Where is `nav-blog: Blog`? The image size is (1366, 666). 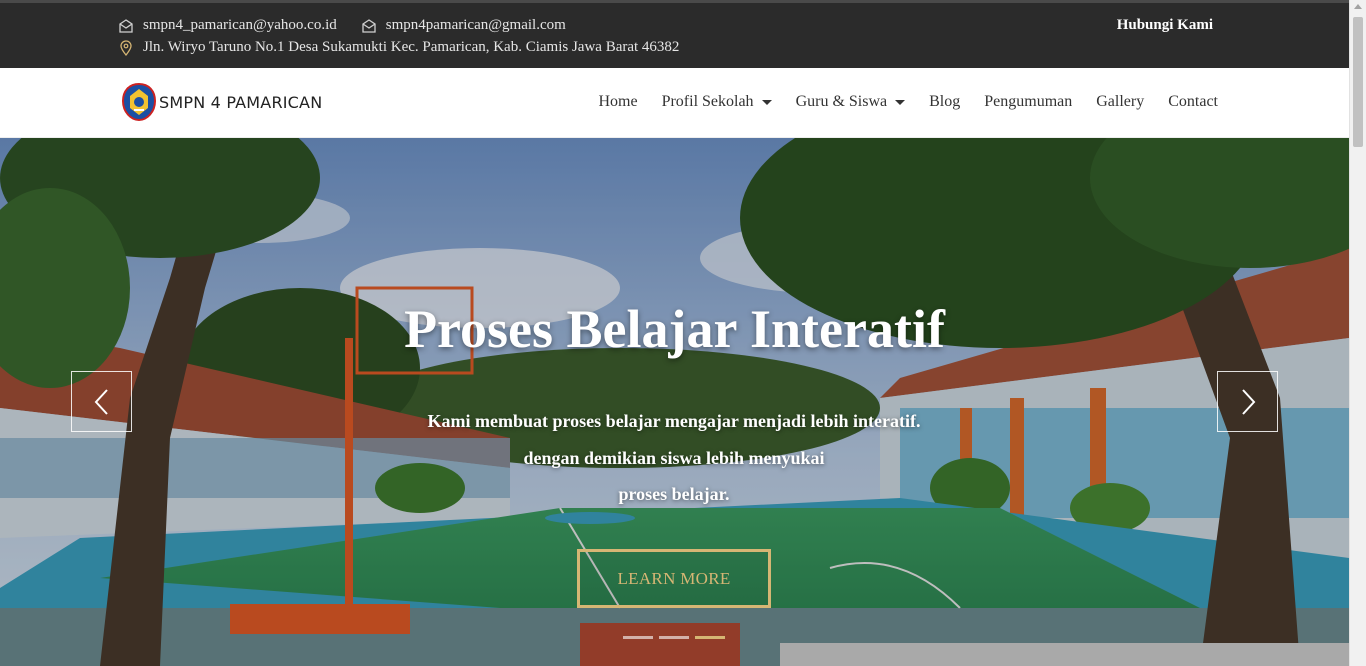
nav-blog: Blog is located at coordinates (944, 102).